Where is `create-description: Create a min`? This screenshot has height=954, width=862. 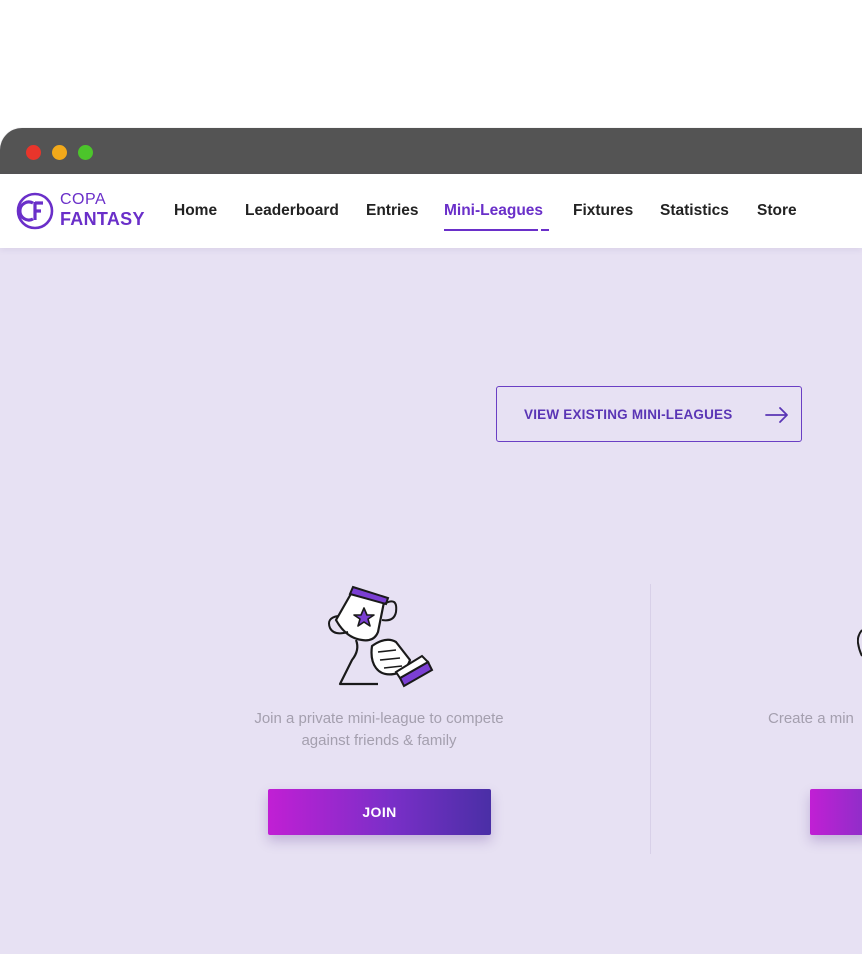
create-description: Create a min is located at coordinates (811, 718).